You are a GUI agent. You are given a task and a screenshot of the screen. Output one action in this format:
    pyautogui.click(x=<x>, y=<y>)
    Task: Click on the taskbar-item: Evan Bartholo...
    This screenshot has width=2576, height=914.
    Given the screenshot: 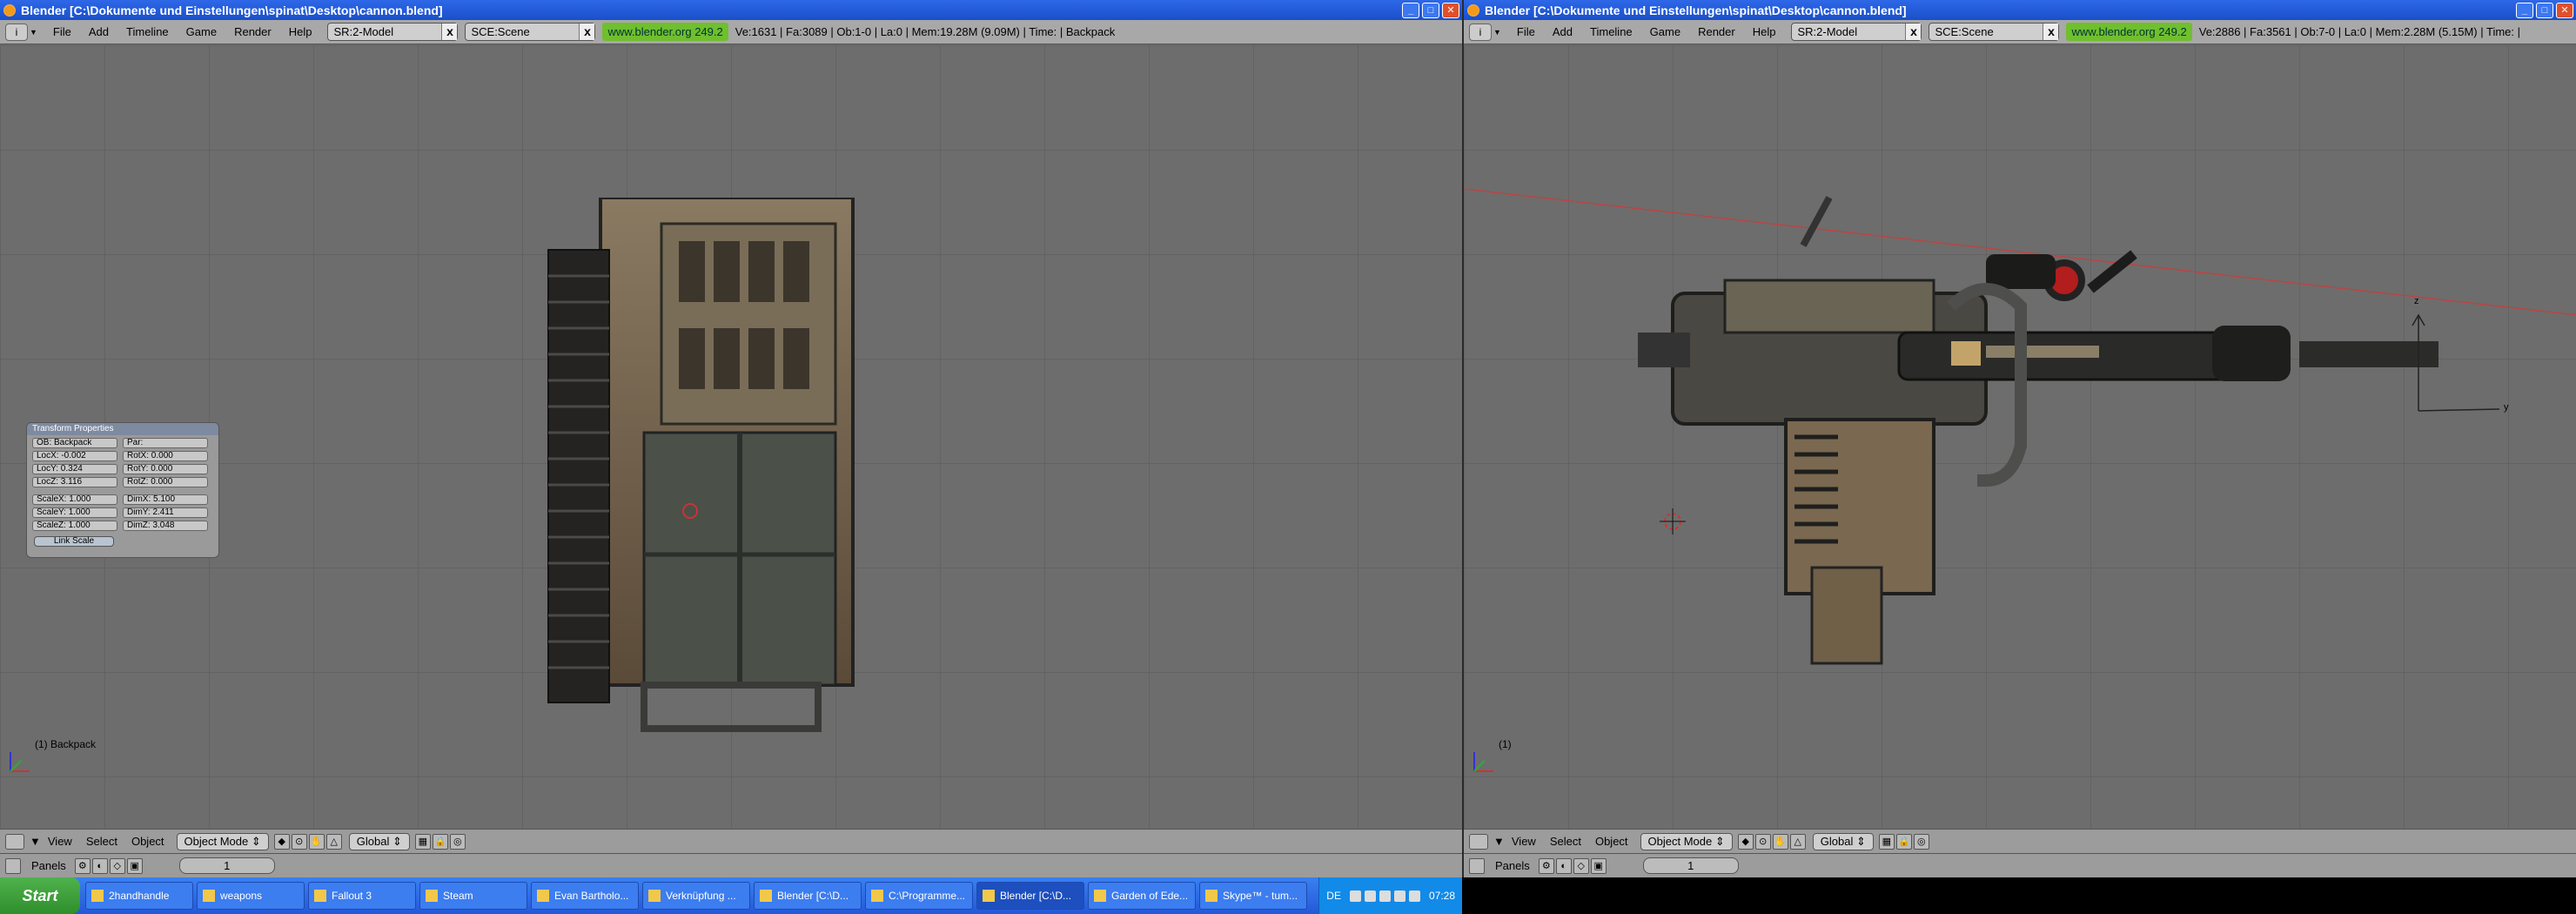 What is the action you would take?
    pyautogui.click(x=585, y=896)
    